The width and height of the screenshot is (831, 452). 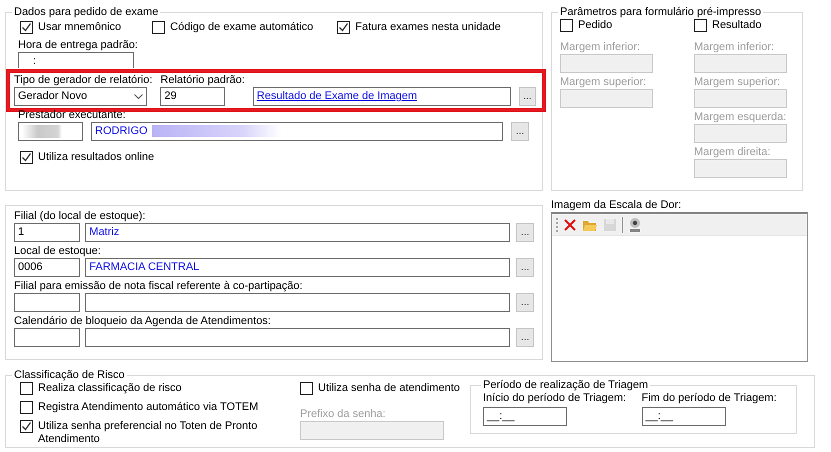 I want to click on report-name-field: Resultado de Exame de Imagem, so click(x=381, y=96).